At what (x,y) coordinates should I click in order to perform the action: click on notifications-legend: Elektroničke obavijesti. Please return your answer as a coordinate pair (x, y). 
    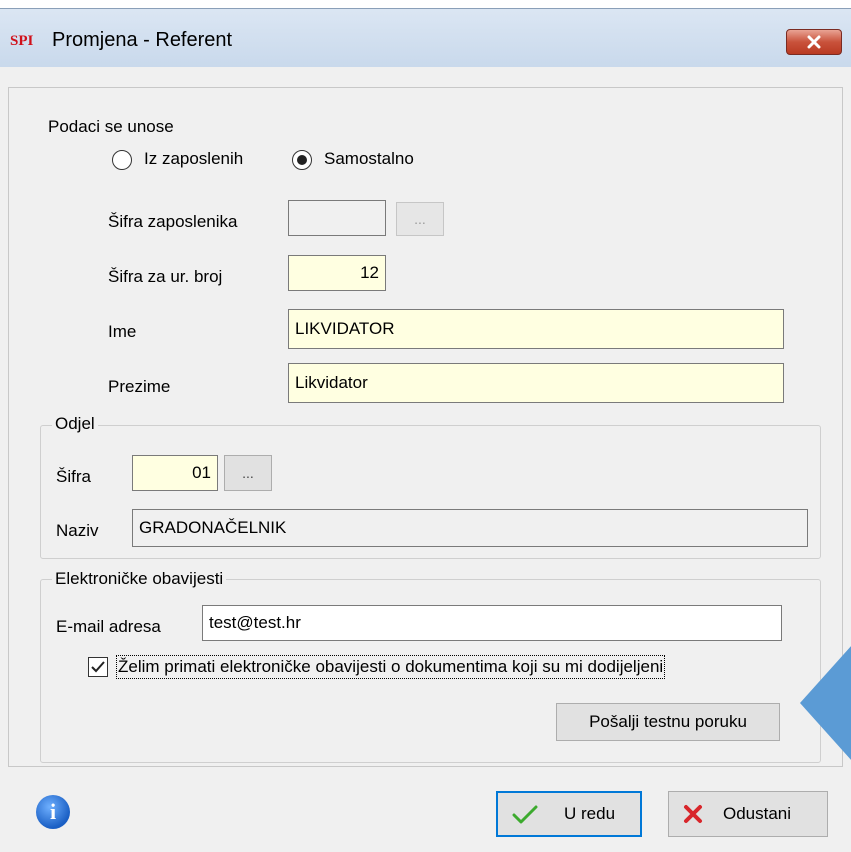
    Looking at the image, I should click on (139, 579).